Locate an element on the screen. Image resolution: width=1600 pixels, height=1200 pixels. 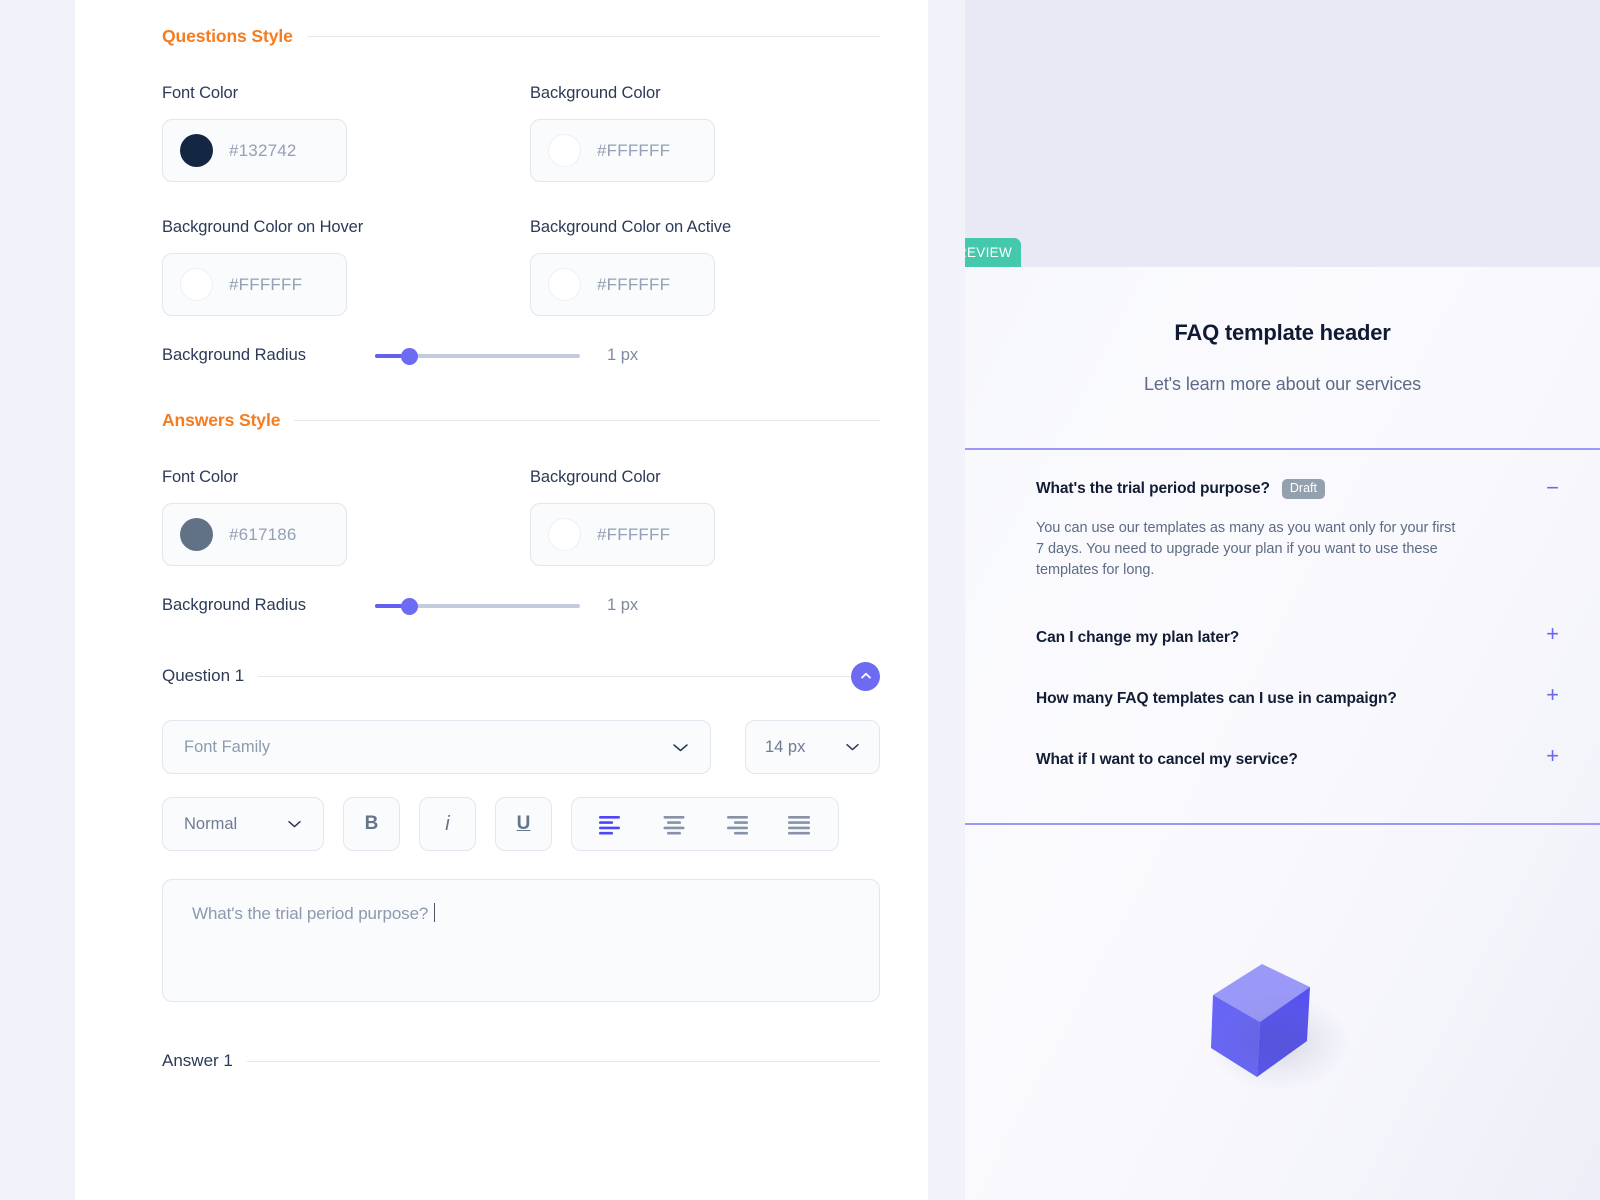
question-1-text-input: What's the trial period purpose? is located at coordinates (521, 940).